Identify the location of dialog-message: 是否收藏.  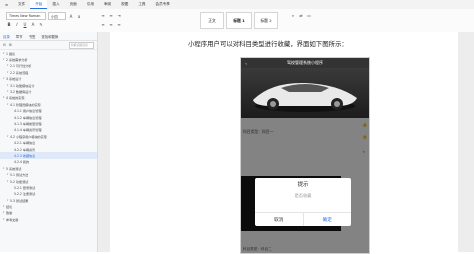
(303, 195).